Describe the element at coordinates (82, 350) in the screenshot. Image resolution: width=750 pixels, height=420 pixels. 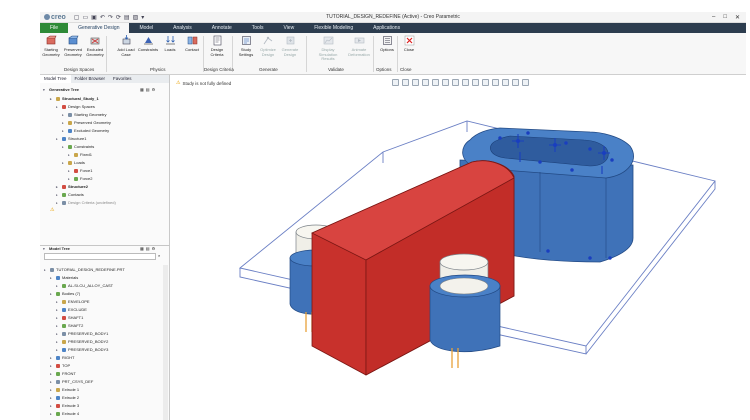
I see `tree-item: ▸ PRESERVED_BODY3` at that location.